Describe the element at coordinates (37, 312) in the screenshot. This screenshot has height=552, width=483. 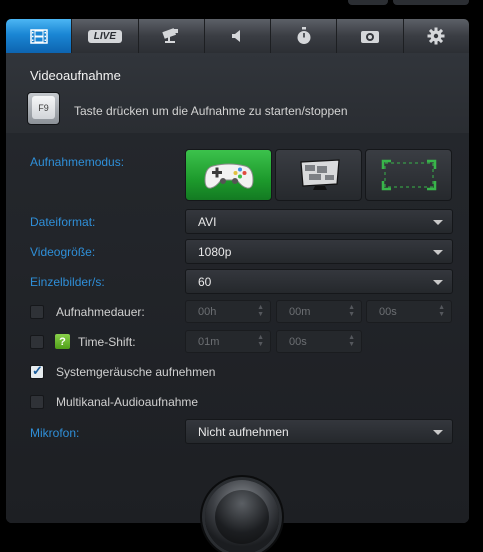
I see `duration-checkbox` at that location.